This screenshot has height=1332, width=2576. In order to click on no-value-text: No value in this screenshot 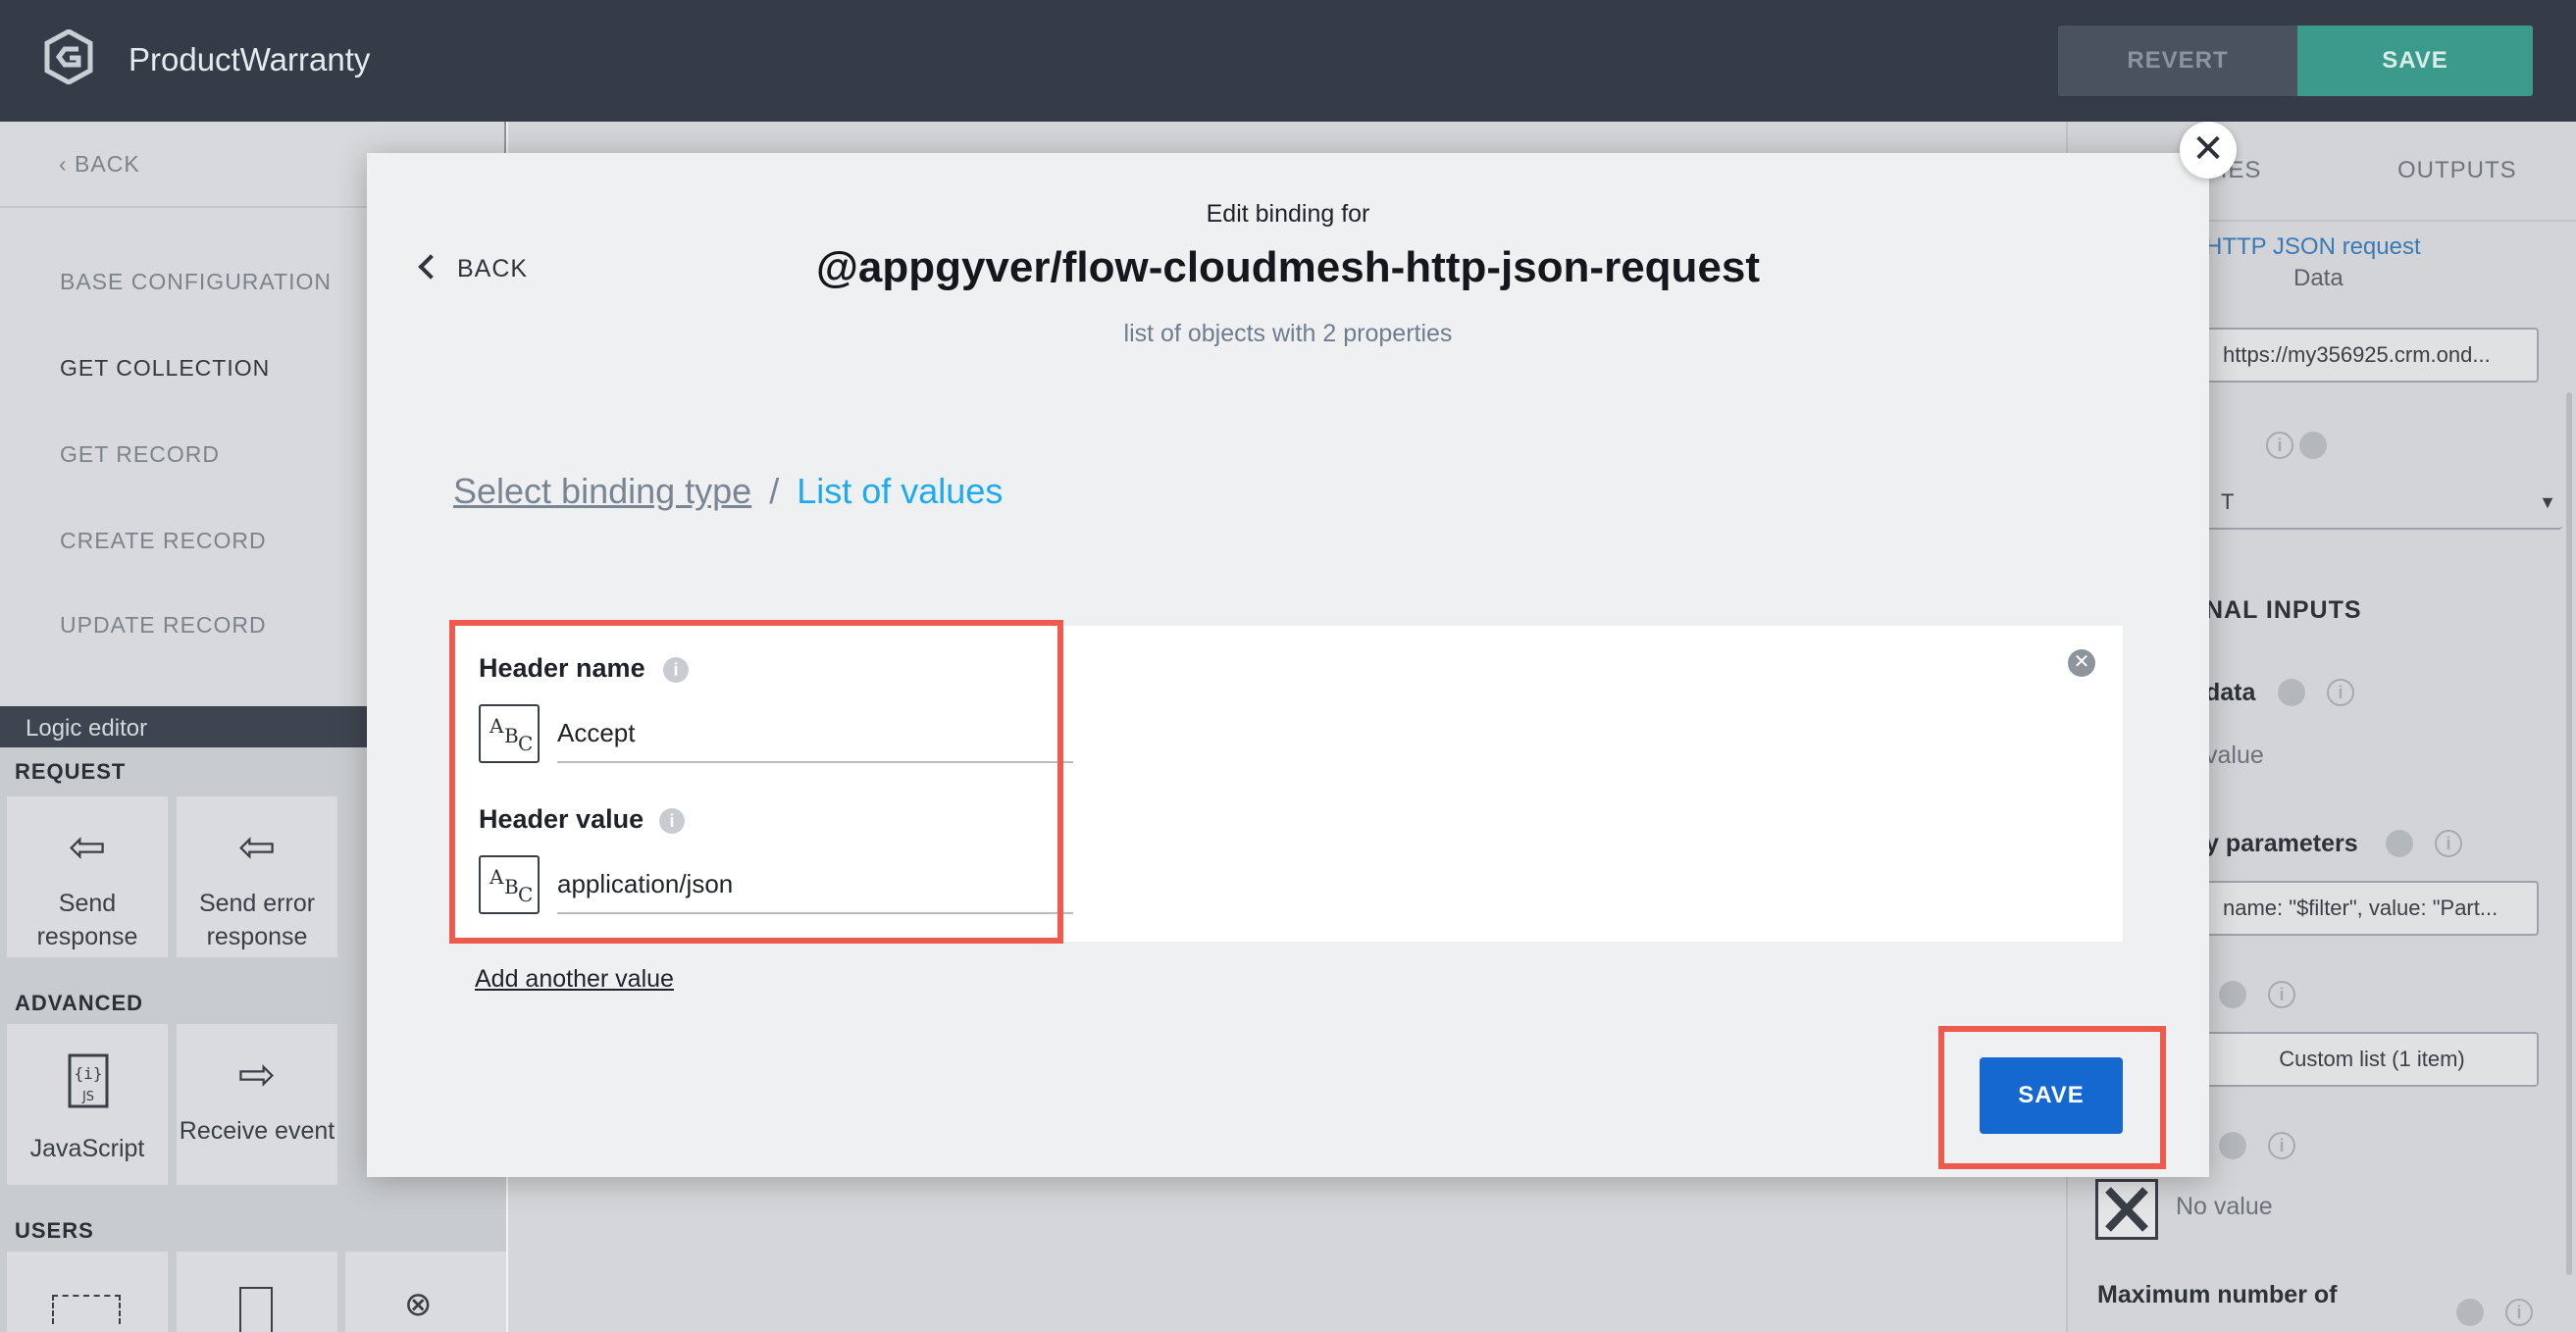, I will do `click(2224, 1206)`.